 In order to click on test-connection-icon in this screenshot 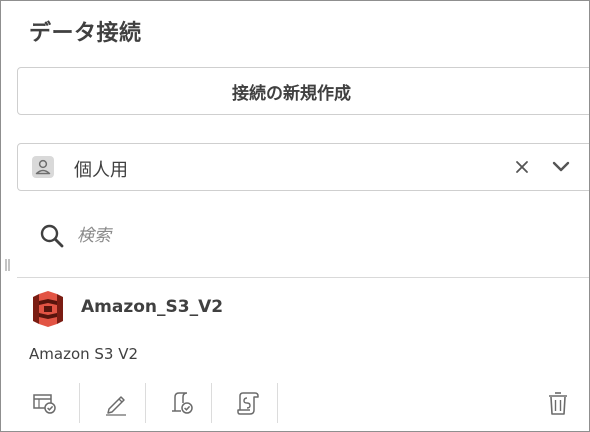, I will do `click(182, 403)`.